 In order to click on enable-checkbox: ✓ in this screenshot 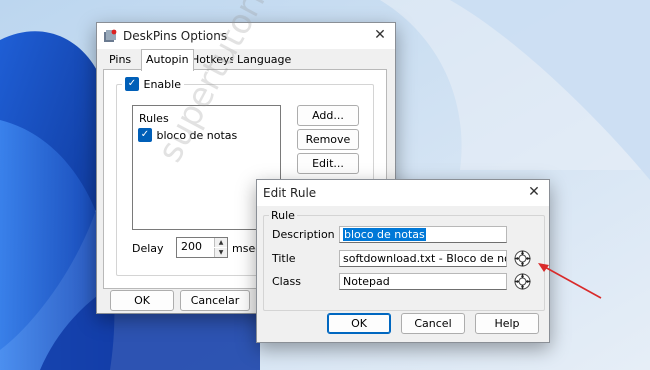, I will do `click(132, 84)`.